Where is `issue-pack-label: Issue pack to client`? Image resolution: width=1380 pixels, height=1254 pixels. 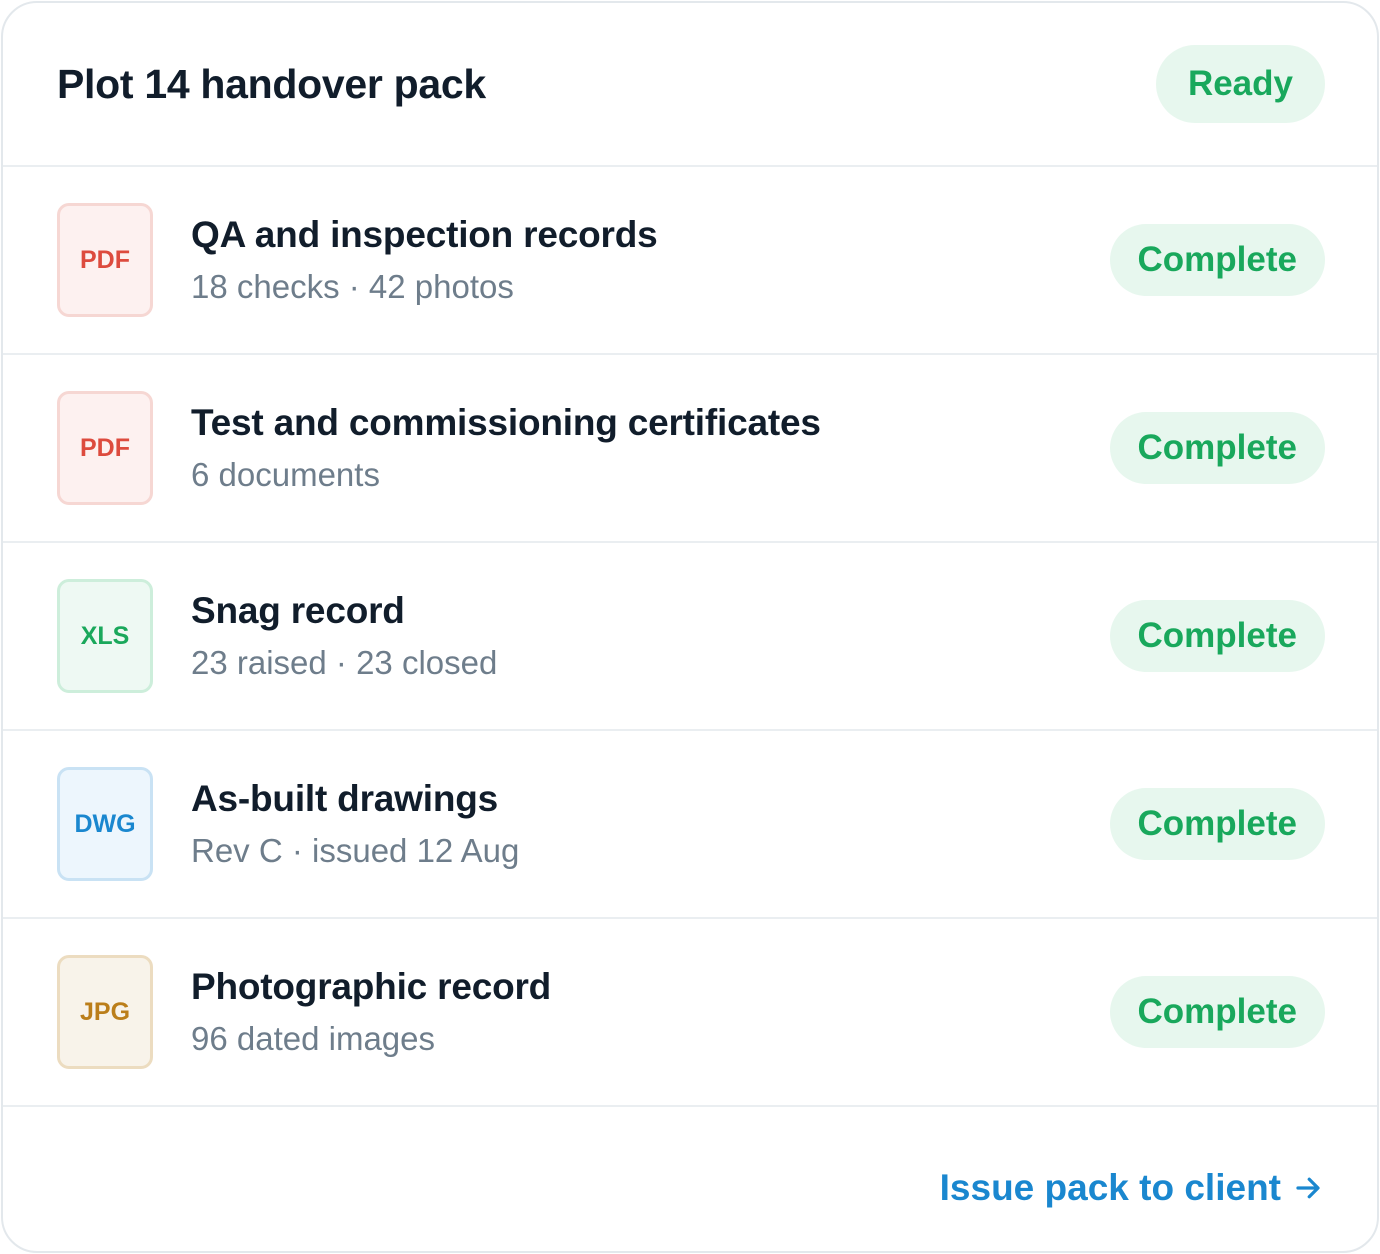
issue-pack-label: Issue pack to client is located at coordinates (1110, 1187).